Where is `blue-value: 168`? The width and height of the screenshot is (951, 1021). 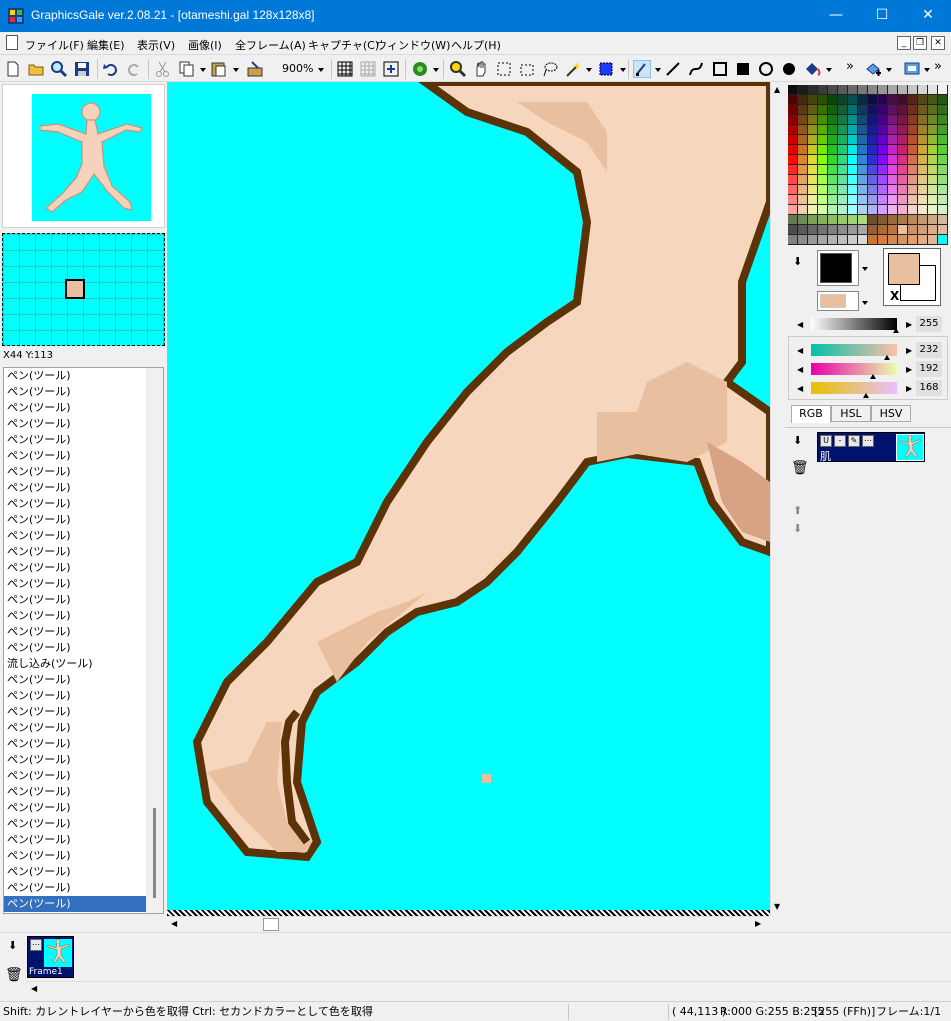
blue-value: 168 is located at coordinates (929, 388).